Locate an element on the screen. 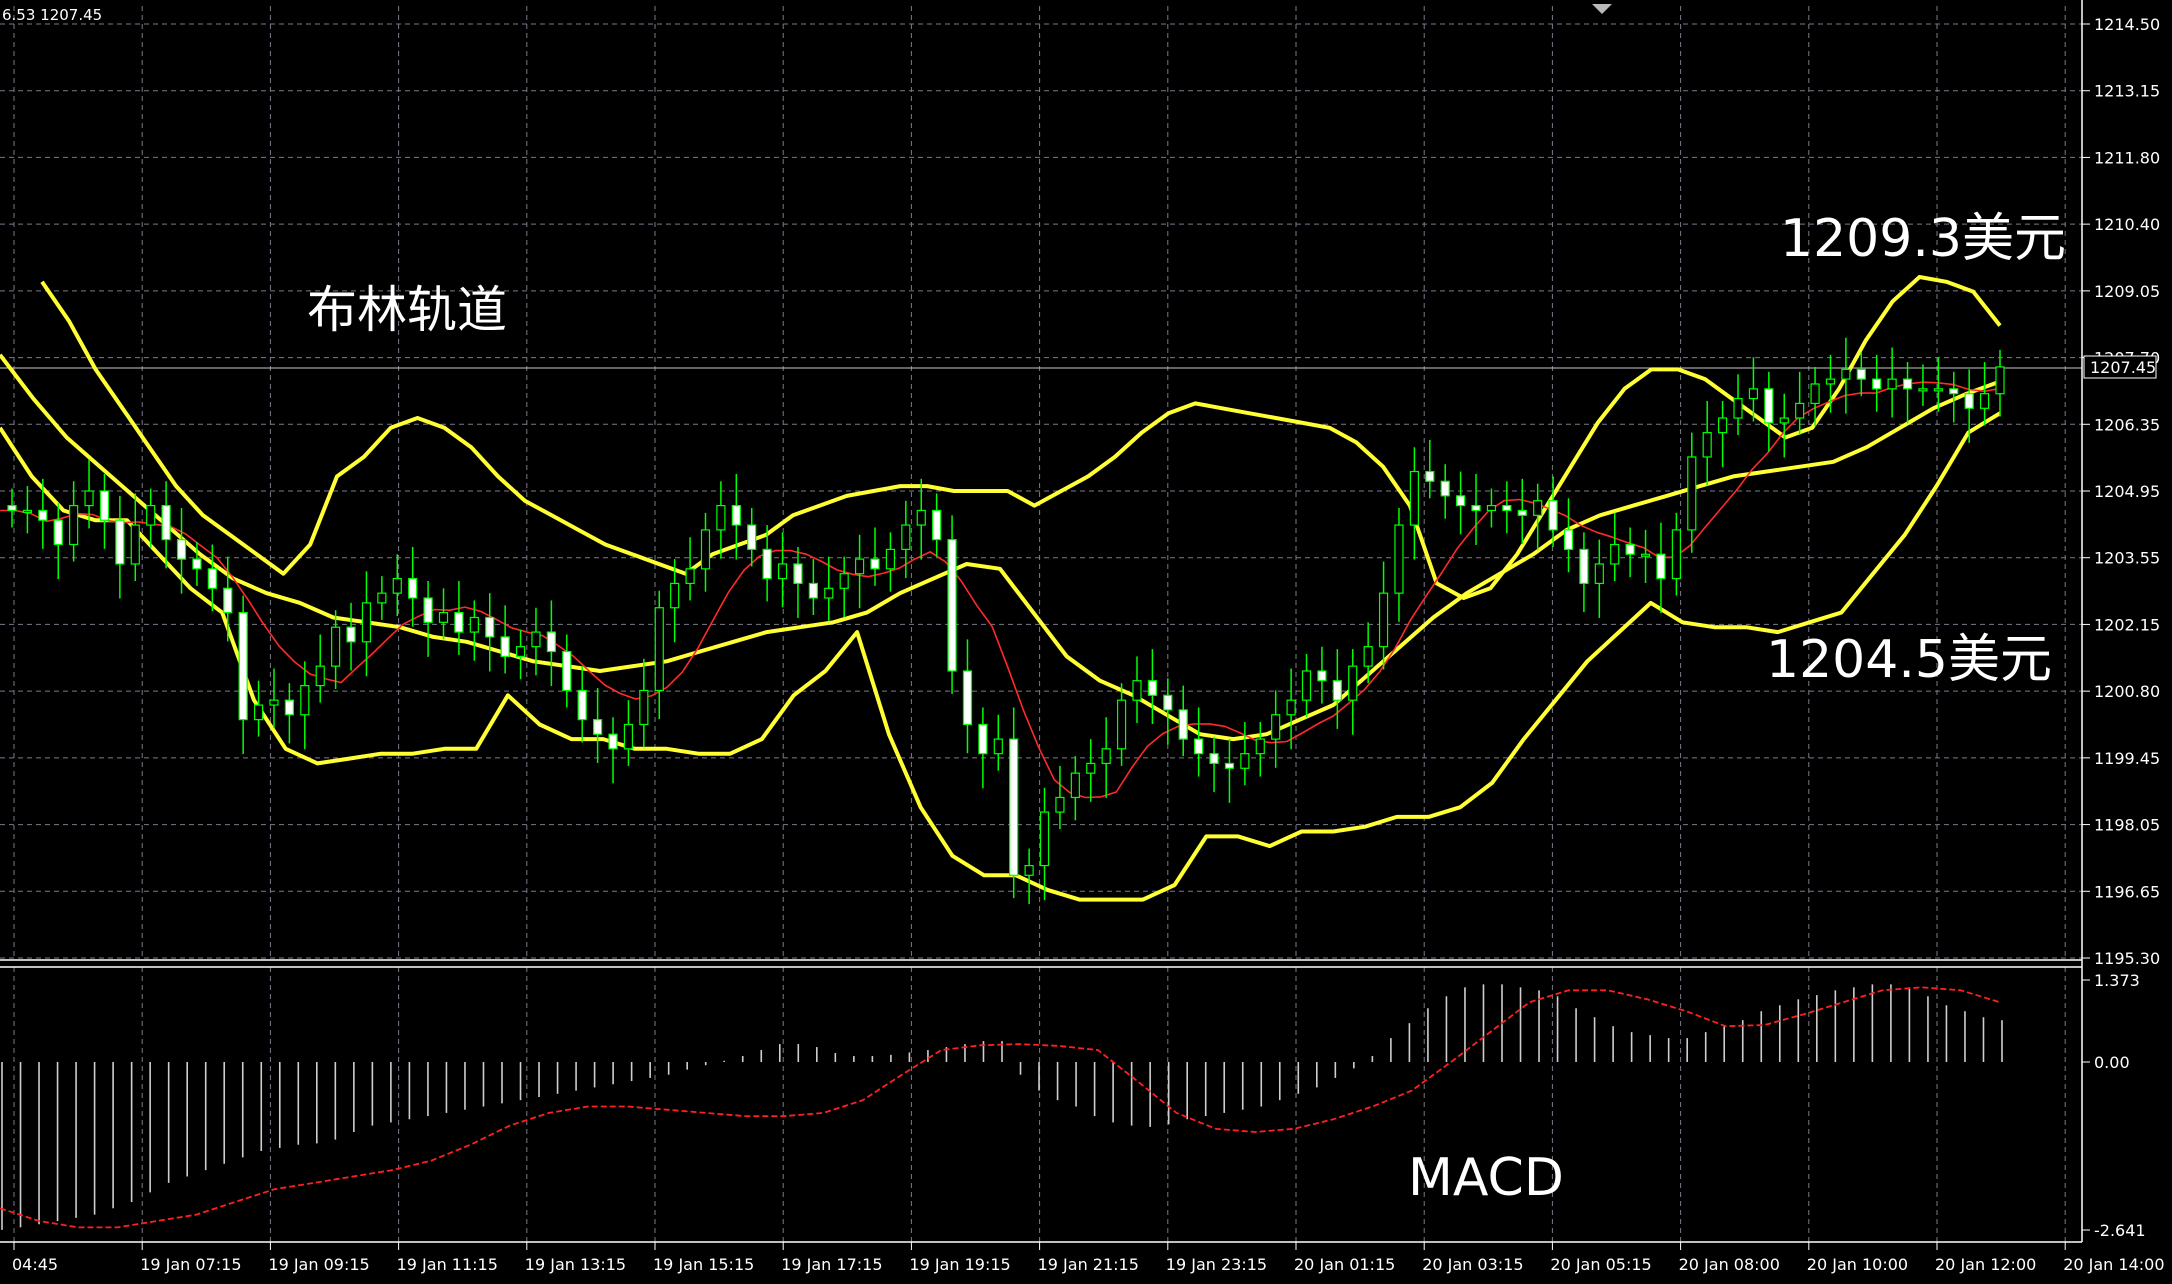  price-tick-label: 1198.05 is located at coordinates (2127, 825).